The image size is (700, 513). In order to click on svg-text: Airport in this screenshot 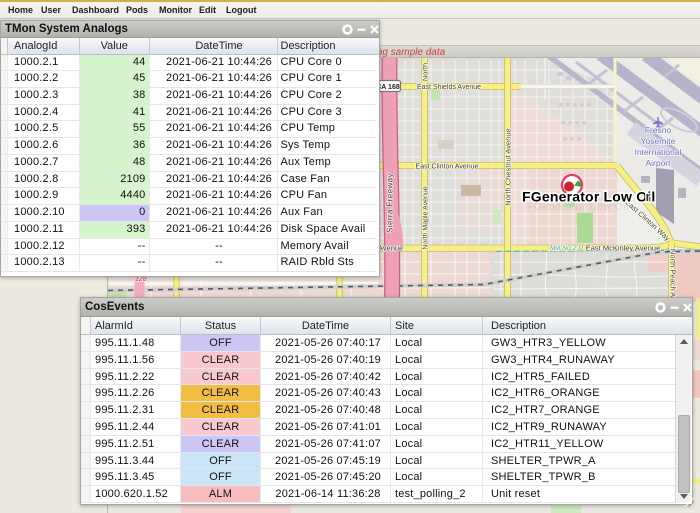, I will do `click(658, 163)`.